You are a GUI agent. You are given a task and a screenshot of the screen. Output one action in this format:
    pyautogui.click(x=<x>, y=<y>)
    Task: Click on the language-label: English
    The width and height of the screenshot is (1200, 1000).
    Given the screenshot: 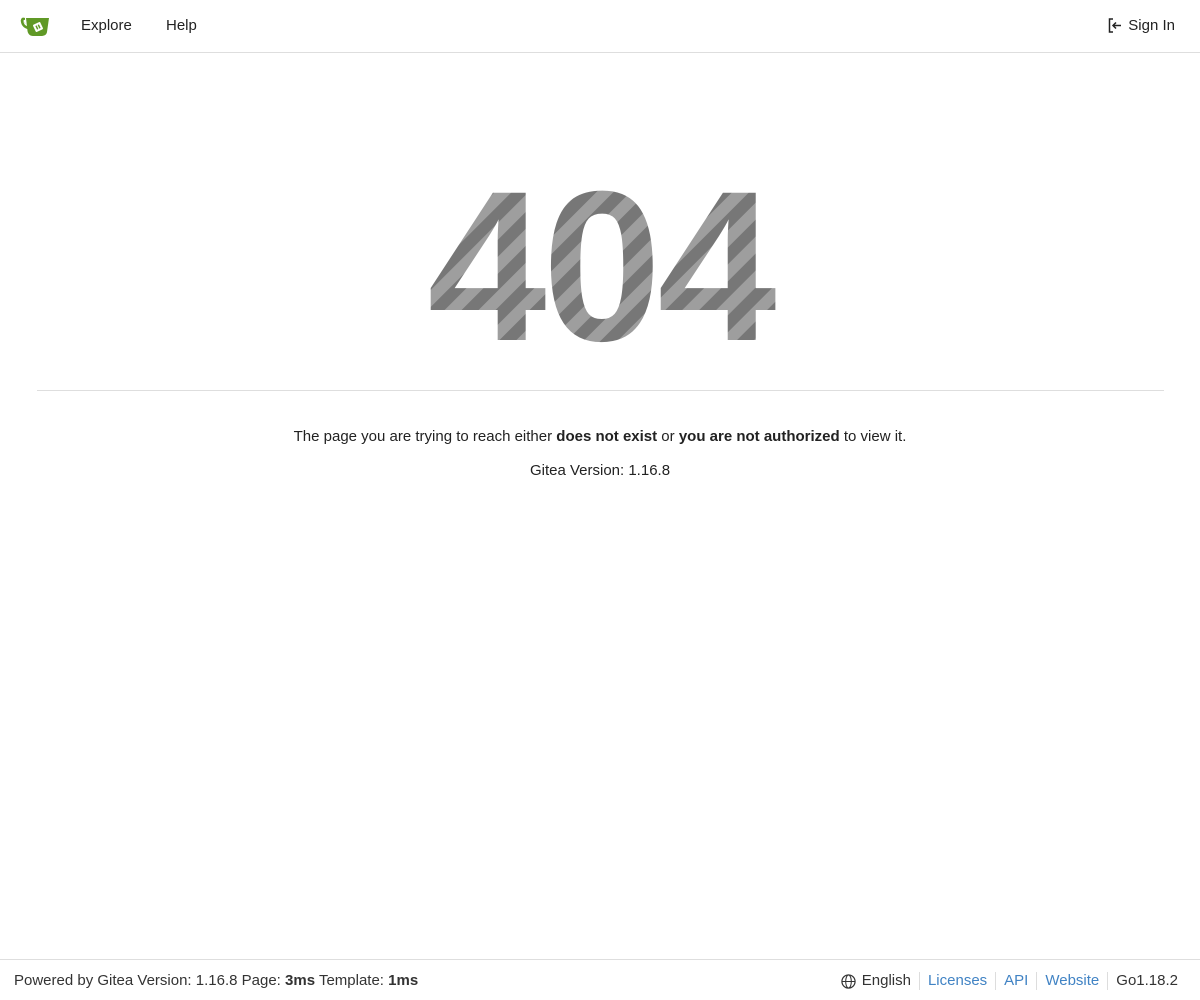 What is the action you would take?
    pyautogui.click(x=886, y=980)
    